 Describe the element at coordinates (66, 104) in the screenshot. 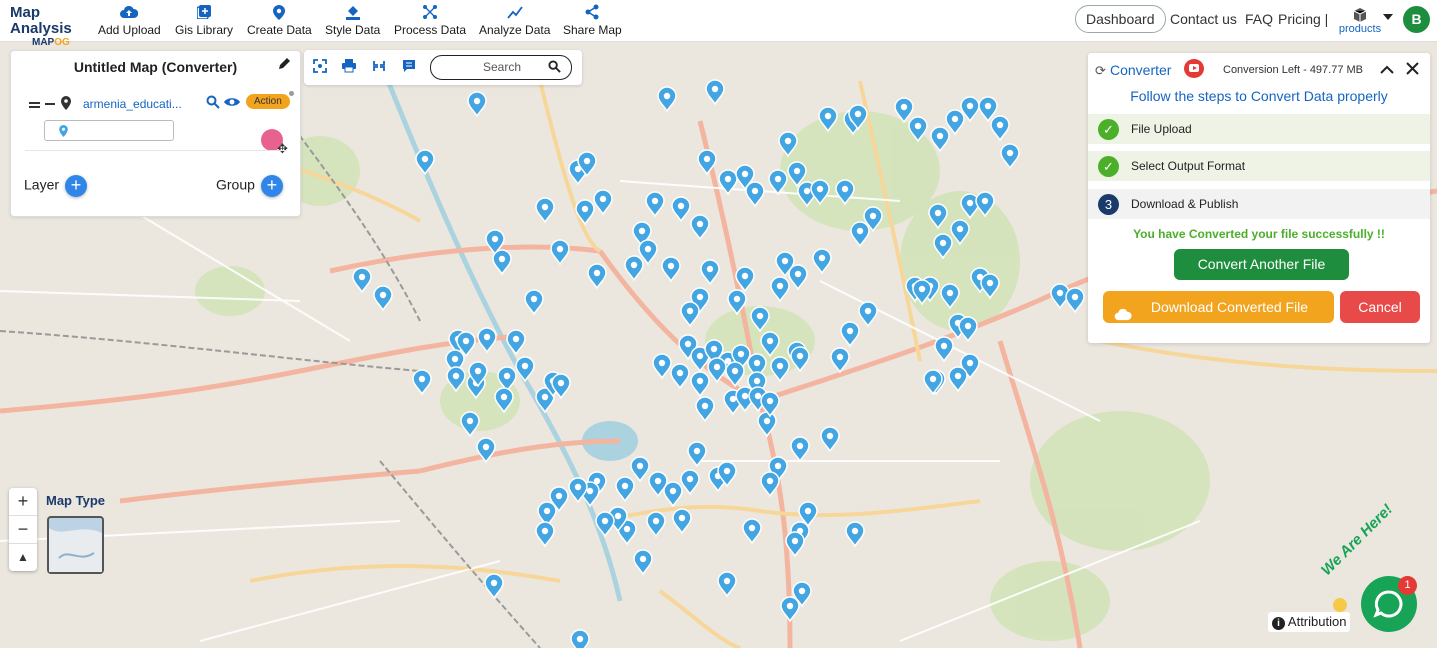

I see `point-layer-icon` at that location.